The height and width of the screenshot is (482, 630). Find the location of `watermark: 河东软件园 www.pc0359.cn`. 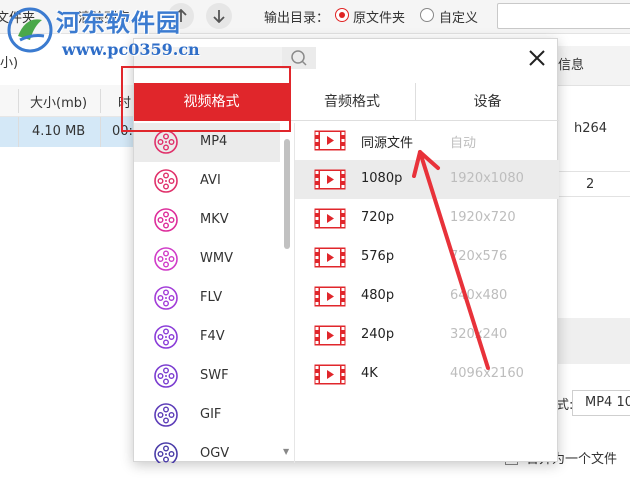

watermark: 河东软件园 www.pc0359.cn is located at coordinates (100, 32).